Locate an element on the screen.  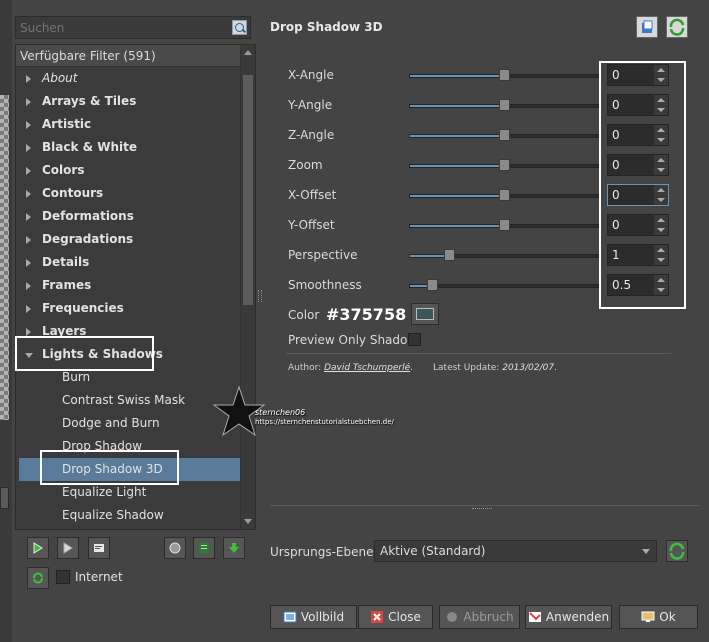
search-input is located at coordinates (121, 27).